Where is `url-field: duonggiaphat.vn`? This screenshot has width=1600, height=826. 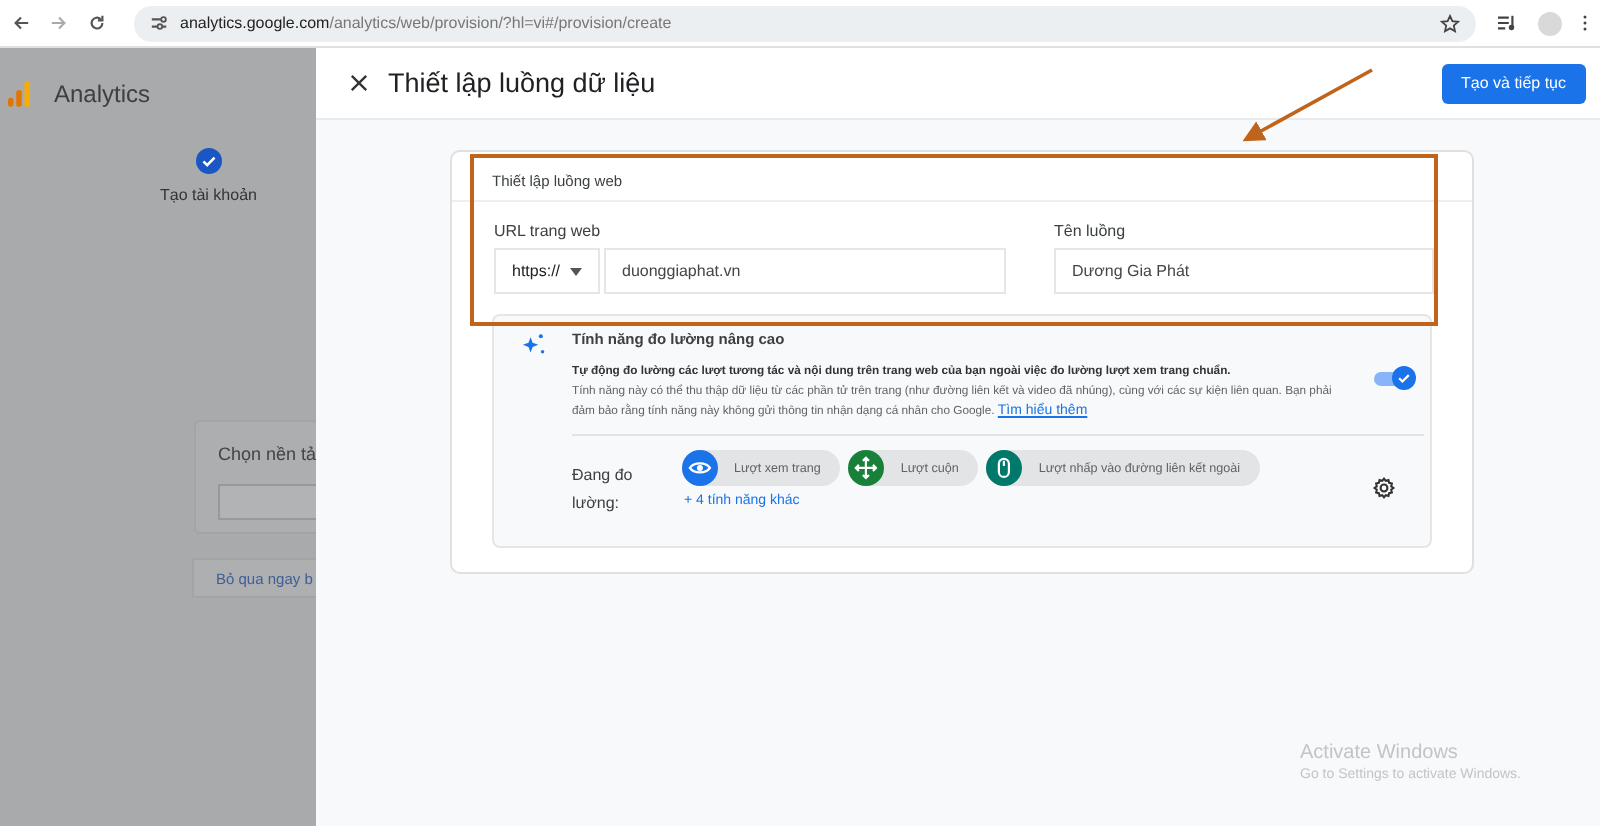
url-field: duonggiaphat.vn is located at coordinates (805, 271).